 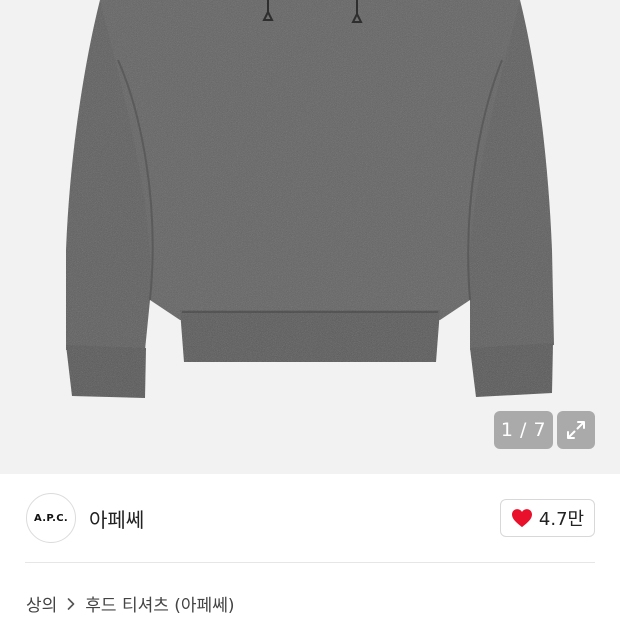 I want to click on image-counter-badge: 1 / 7, so click(x=523, y=430).